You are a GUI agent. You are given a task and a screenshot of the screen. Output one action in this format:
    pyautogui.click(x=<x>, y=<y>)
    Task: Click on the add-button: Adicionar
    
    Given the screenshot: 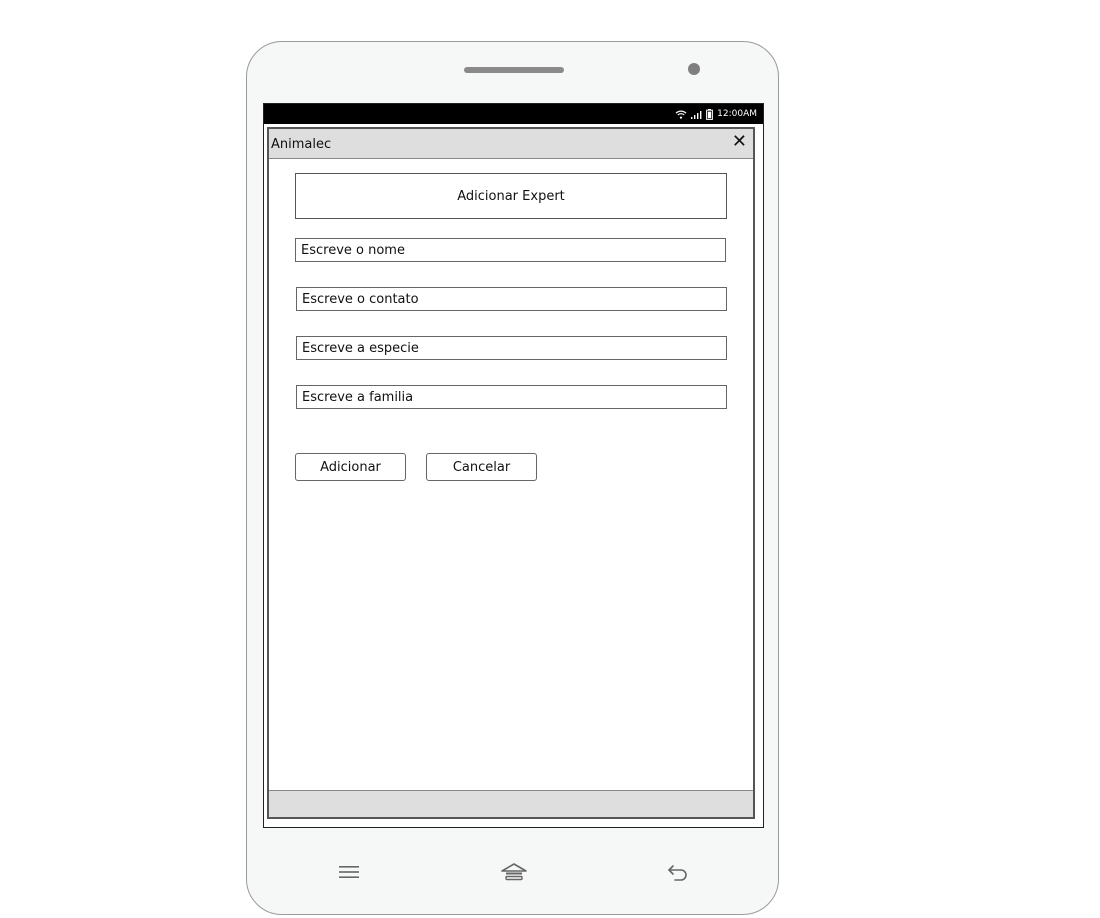 What is the action you would take?
    pyautogui.click(x=350, y=467)
    